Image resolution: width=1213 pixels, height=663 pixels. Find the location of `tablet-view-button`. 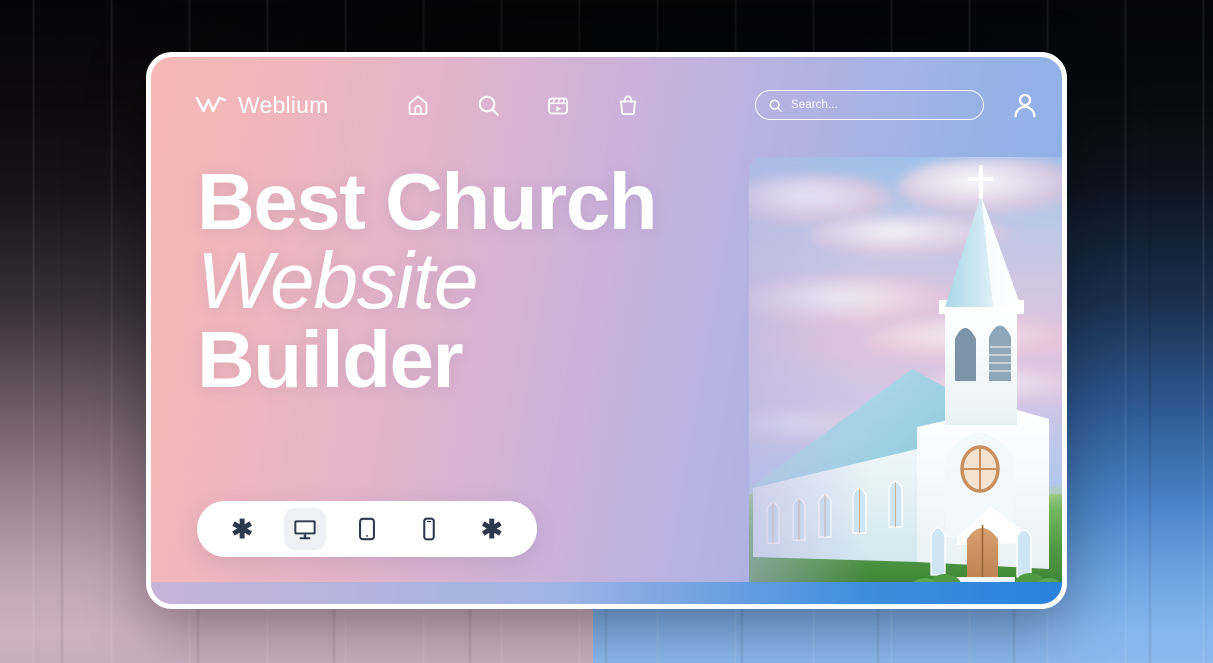

tablet-view-button is located at coordinates (367, 529).